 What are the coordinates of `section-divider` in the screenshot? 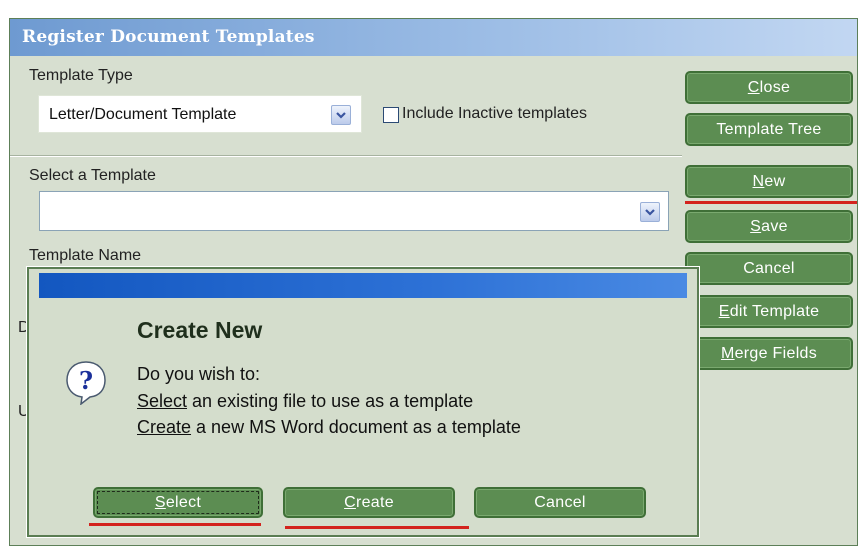 It's located at (346, 156).